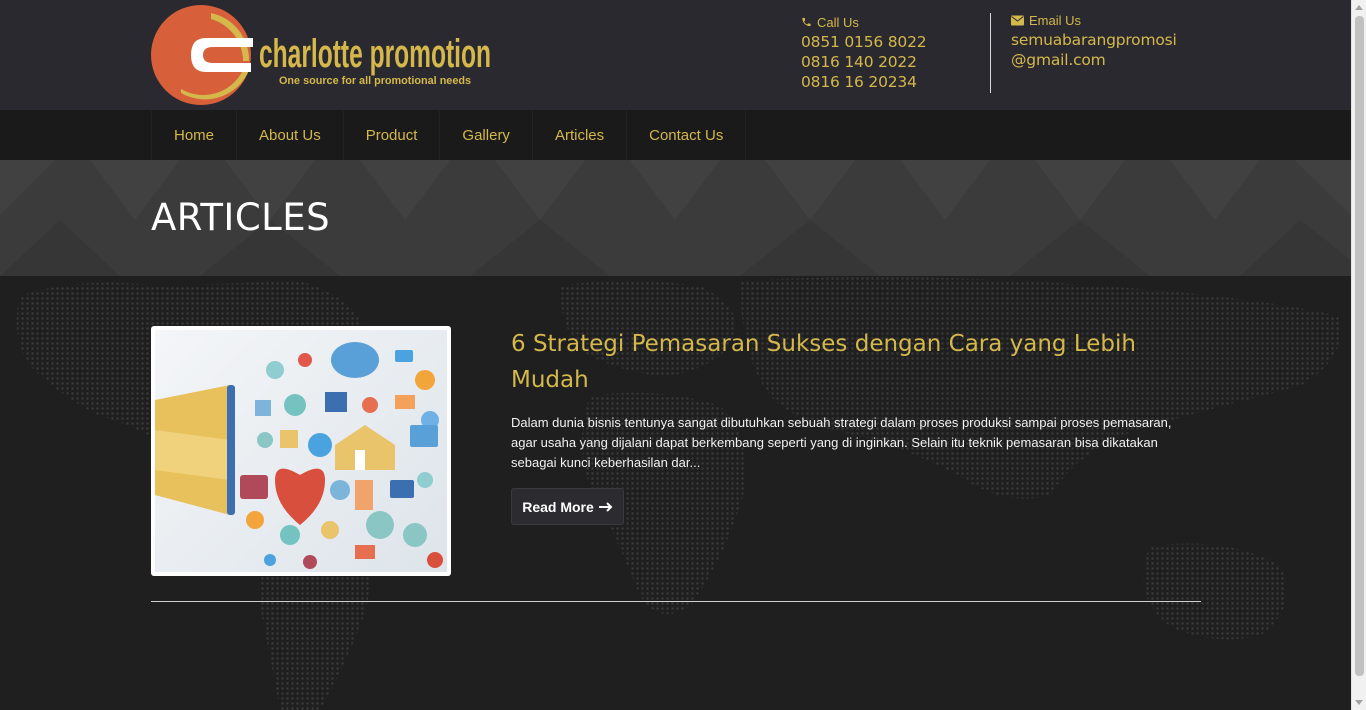  What do you see at coordinates (891, 62) in the screenshot?
I see `phone-number-2: 0816 140 2022` at bounding box center [891, 62].